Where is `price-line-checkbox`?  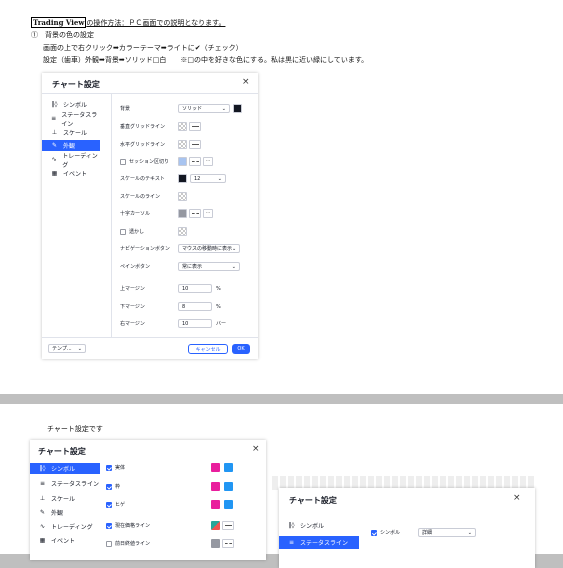 price-line-checkbox is located at coordinates (109, 525).